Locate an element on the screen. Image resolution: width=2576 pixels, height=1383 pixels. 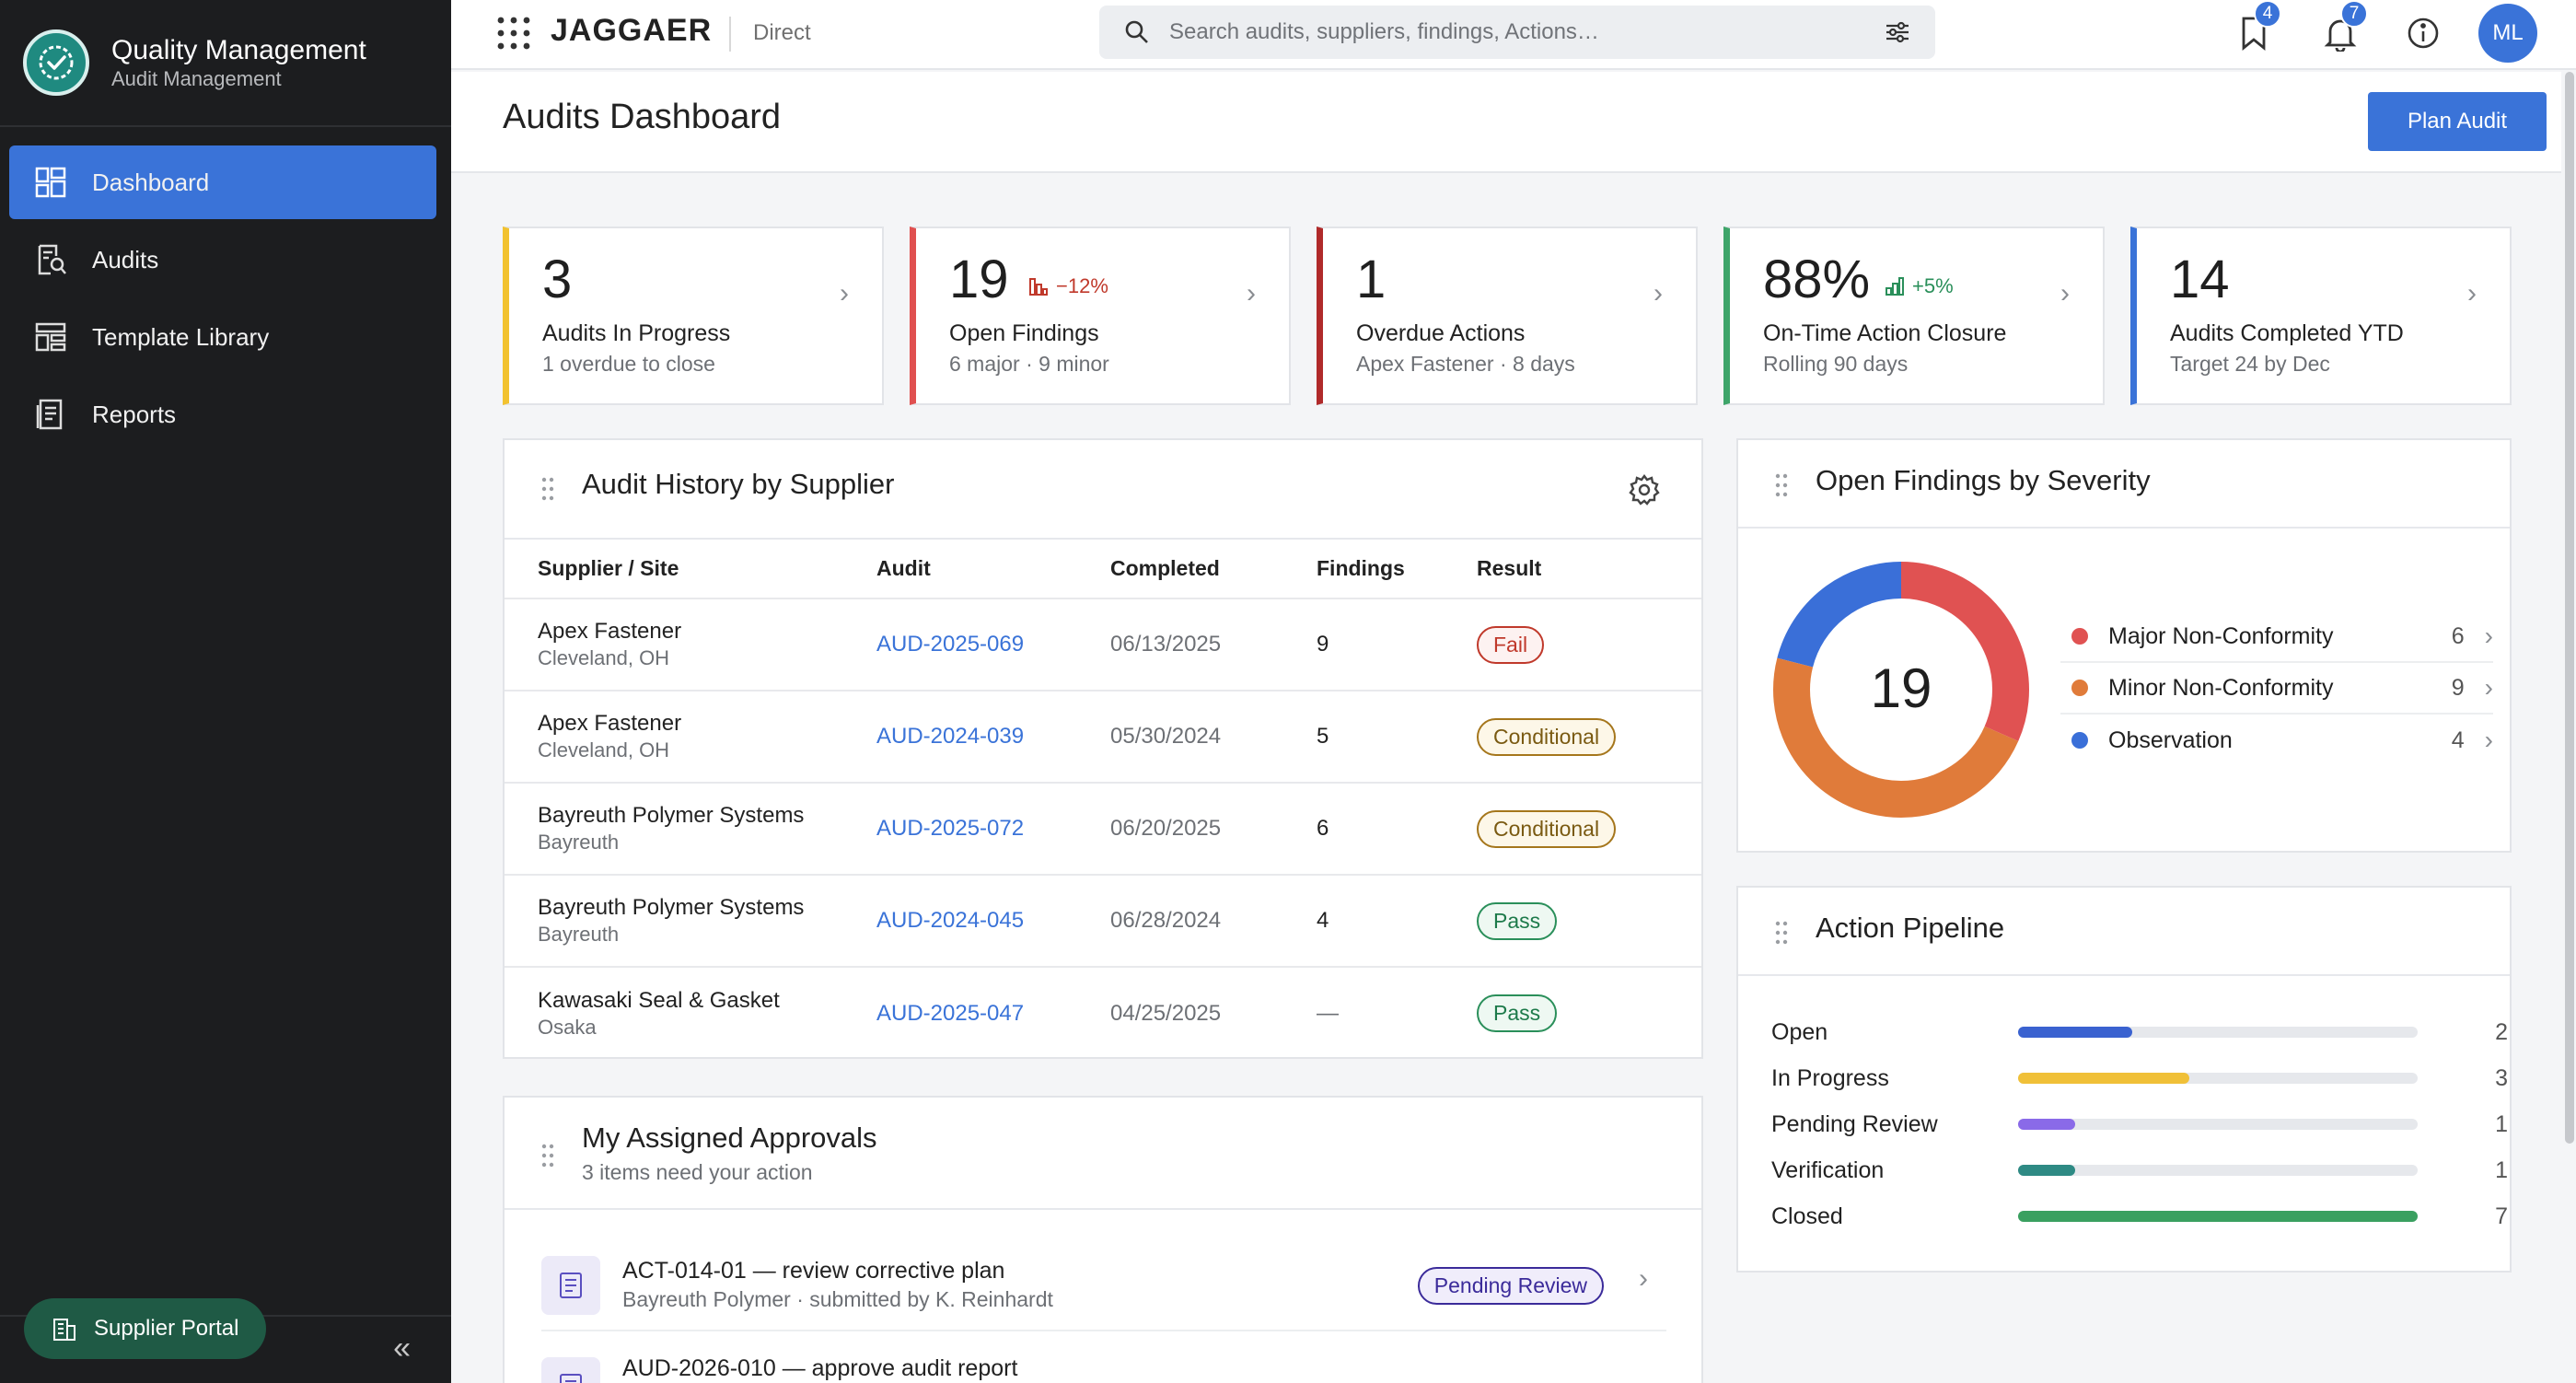
card-title: Audit History by Supplier is located at coordinates (738, 484).